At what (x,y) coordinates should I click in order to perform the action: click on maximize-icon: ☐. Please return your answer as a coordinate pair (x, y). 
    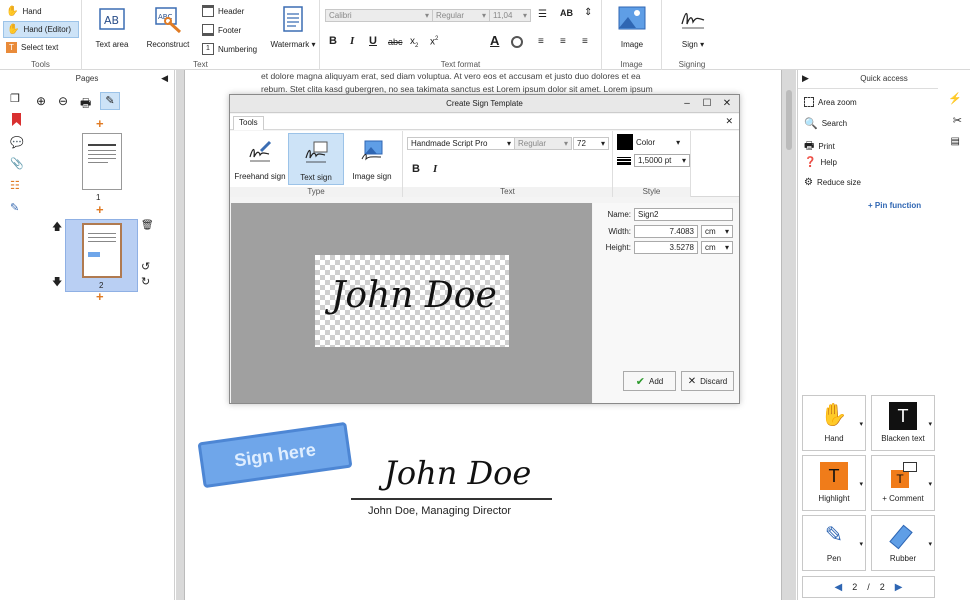
    Looking at the image, I should click on (707, 104).